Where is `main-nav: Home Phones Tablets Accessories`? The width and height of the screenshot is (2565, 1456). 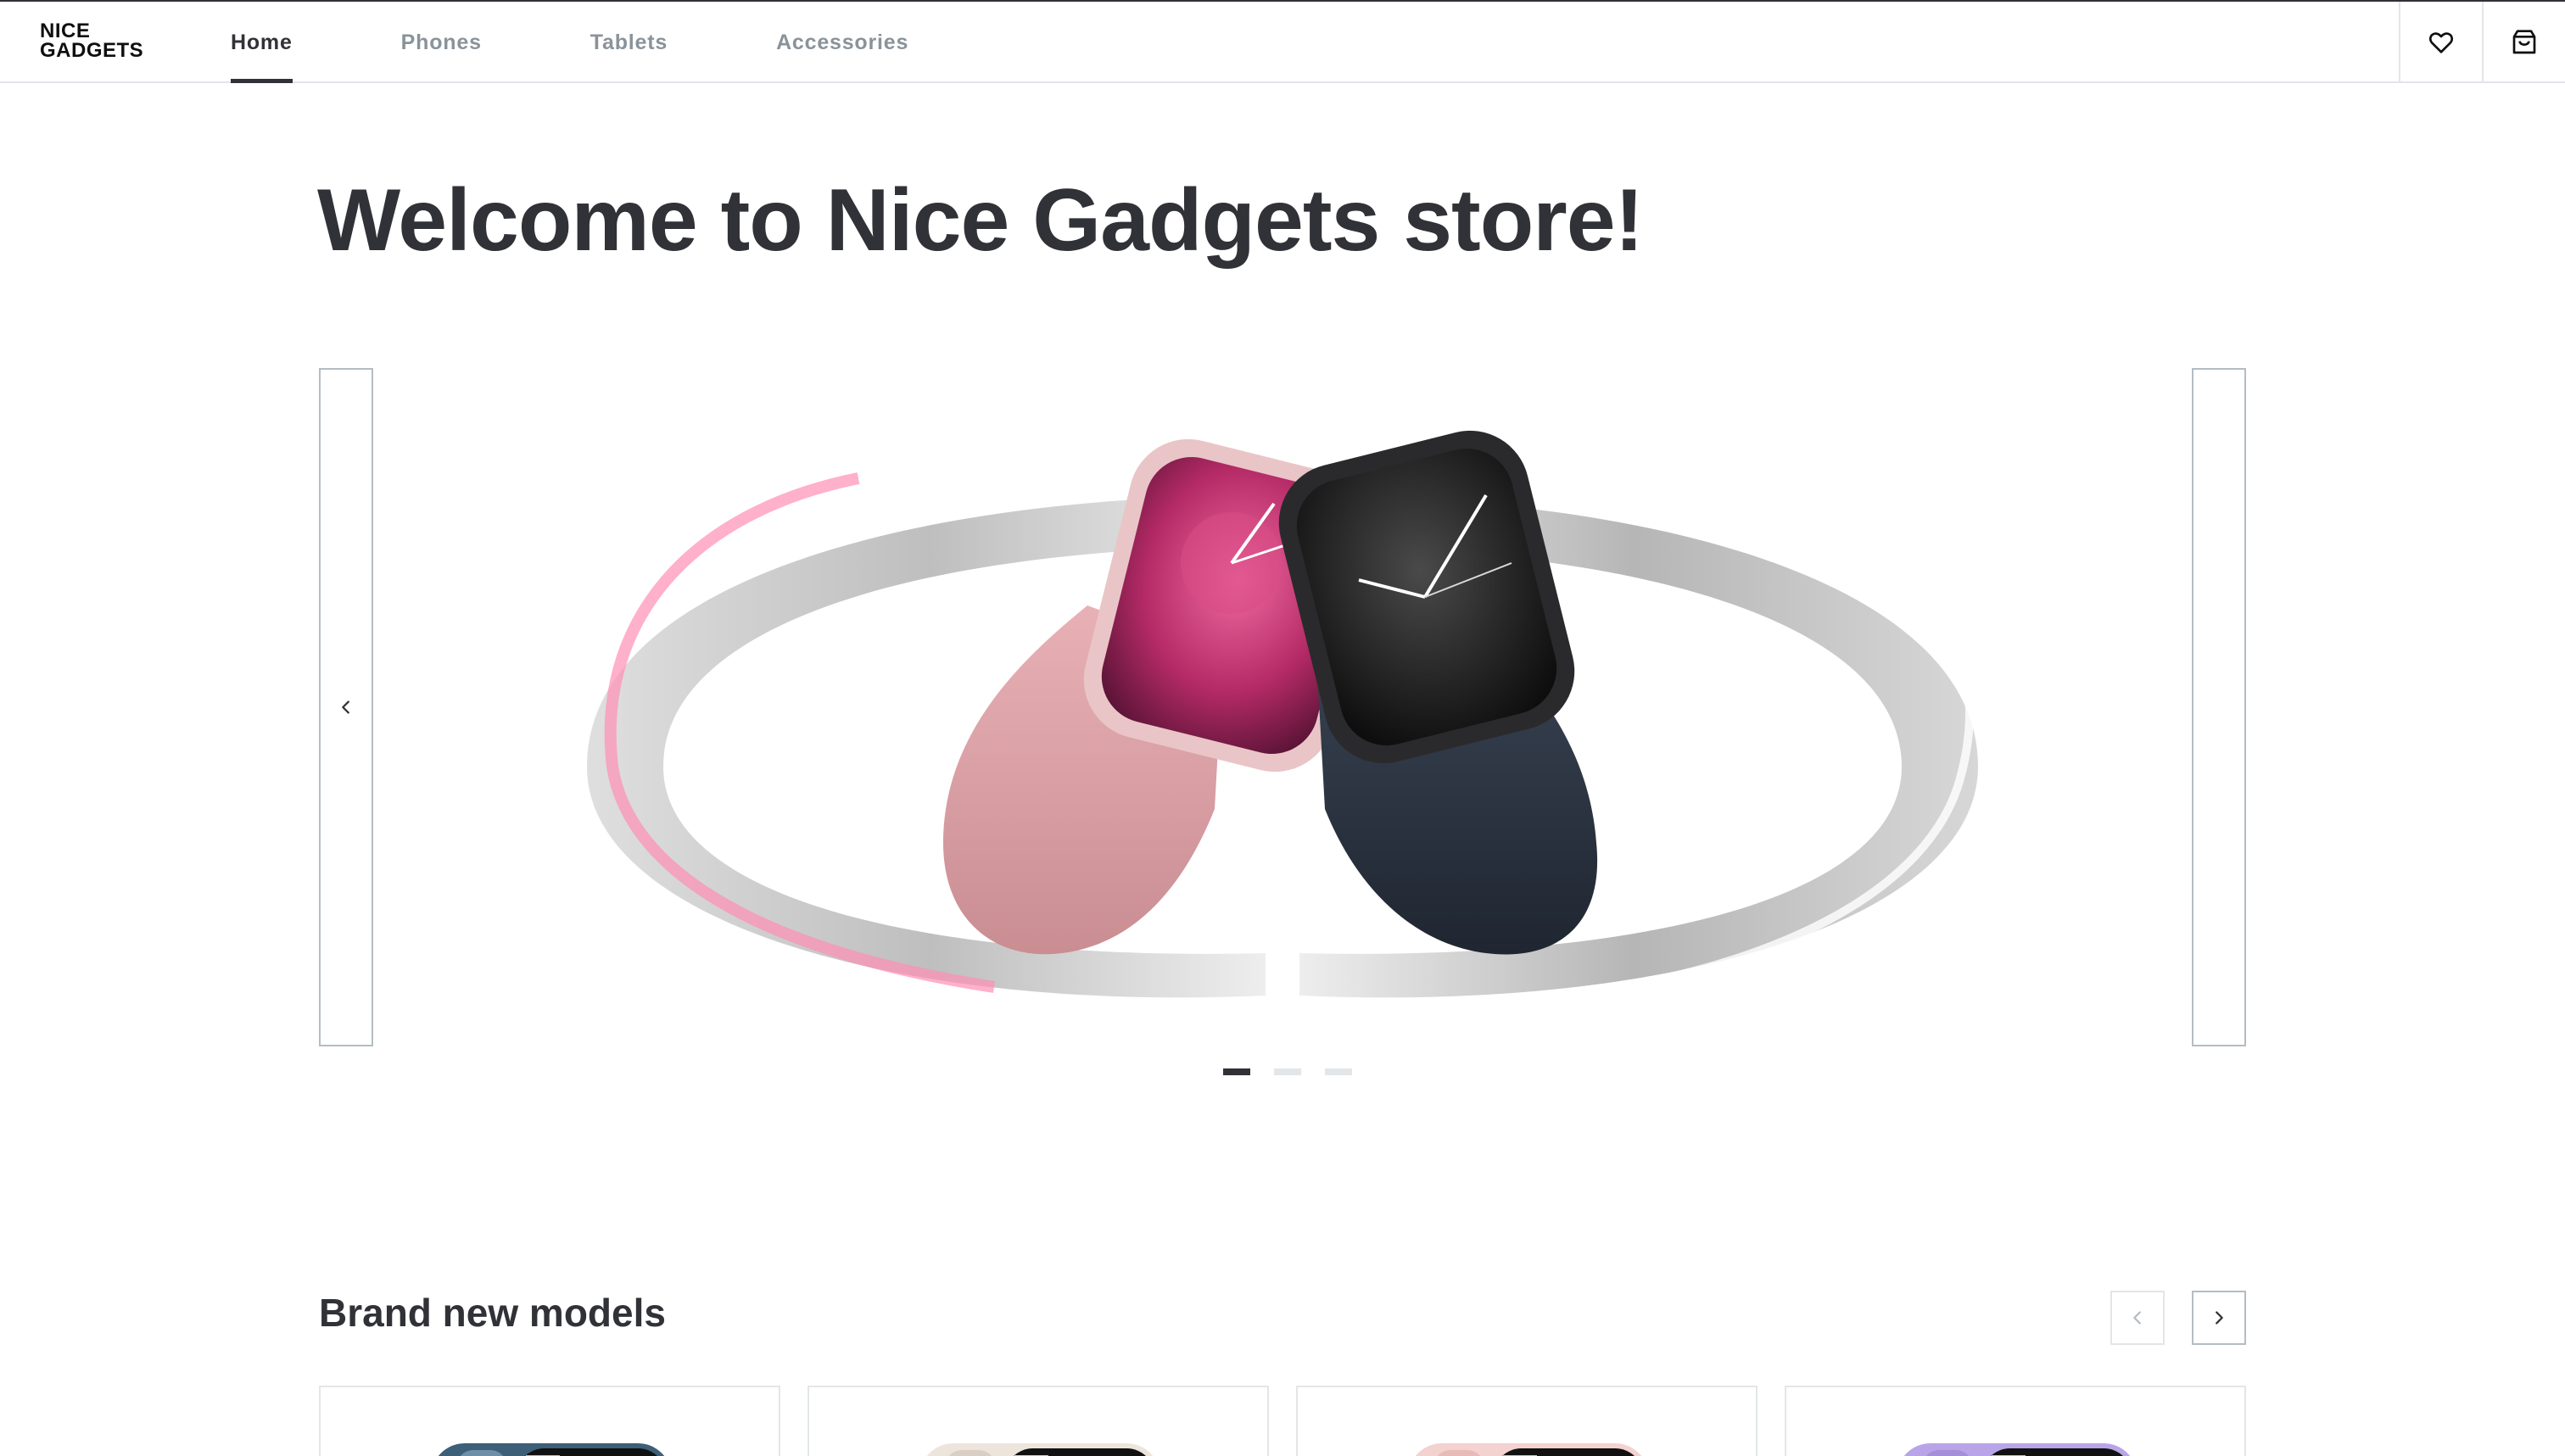
main-nav: Home Phones Tablets Accessories is located at coordinates (624, 42).